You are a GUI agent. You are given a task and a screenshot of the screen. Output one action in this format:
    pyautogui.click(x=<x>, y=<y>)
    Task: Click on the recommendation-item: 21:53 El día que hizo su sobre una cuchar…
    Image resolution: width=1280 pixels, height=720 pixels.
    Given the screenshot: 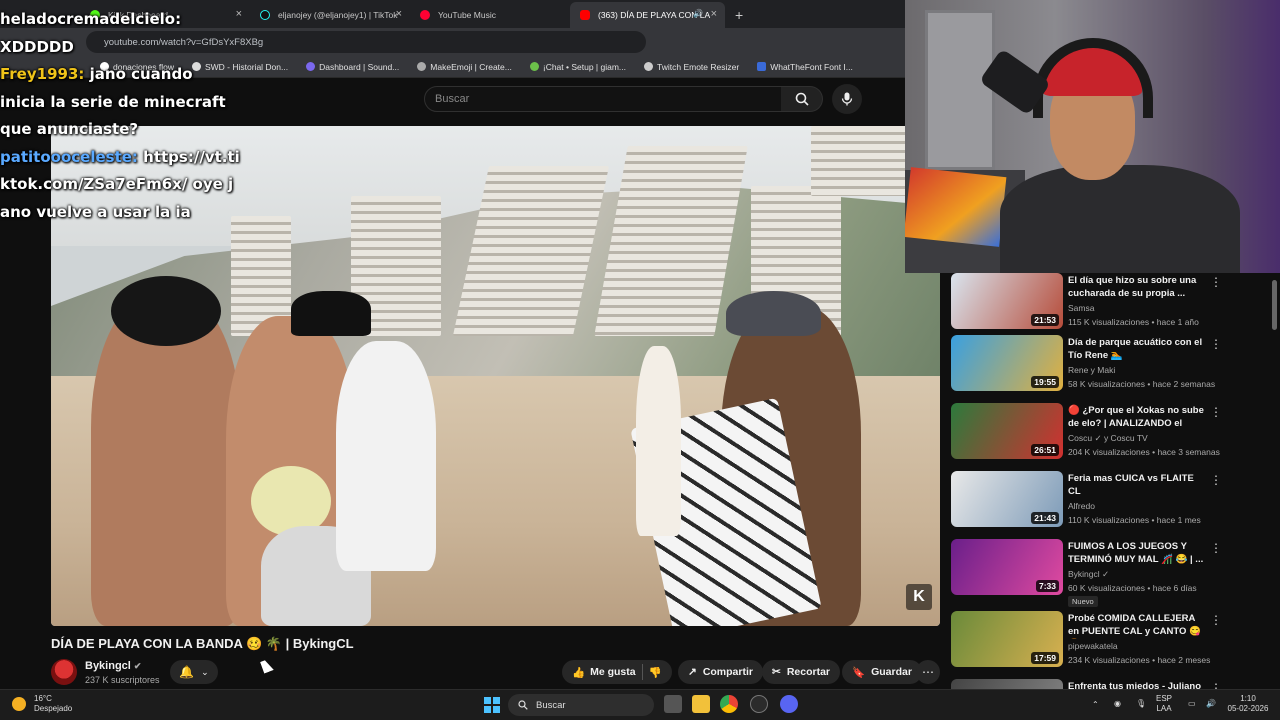 What is the action you would take?
    pyautogui.click(x=1091, y=304)
    